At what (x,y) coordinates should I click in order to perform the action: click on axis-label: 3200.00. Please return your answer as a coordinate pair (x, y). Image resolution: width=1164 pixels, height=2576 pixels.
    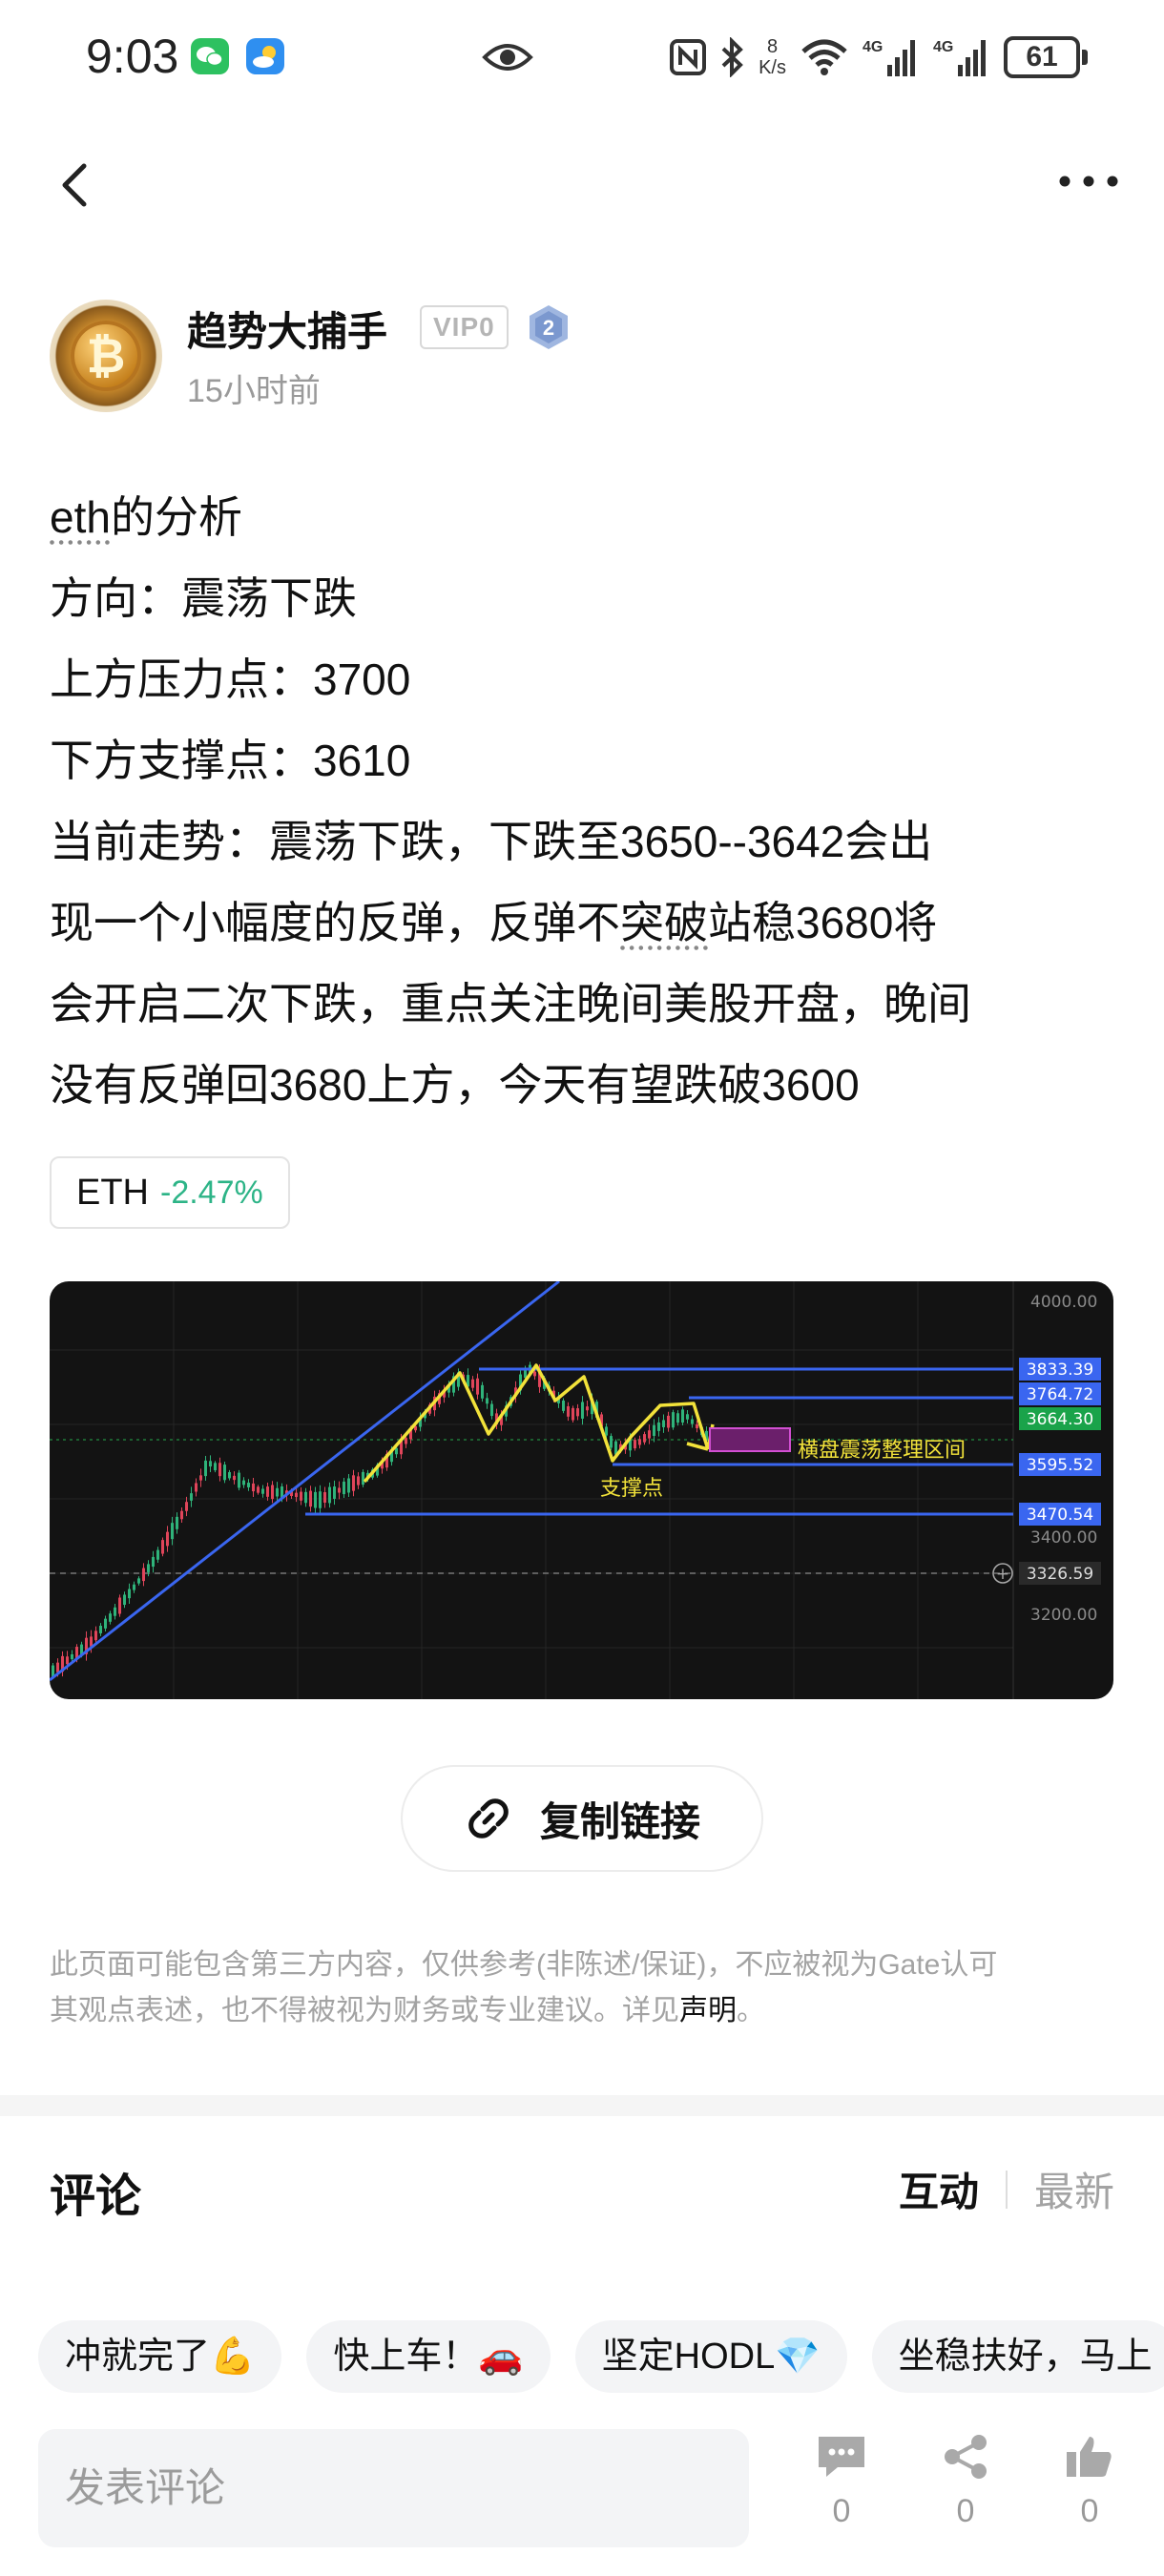
    Looking at the image, I should click on (1063, 1615).